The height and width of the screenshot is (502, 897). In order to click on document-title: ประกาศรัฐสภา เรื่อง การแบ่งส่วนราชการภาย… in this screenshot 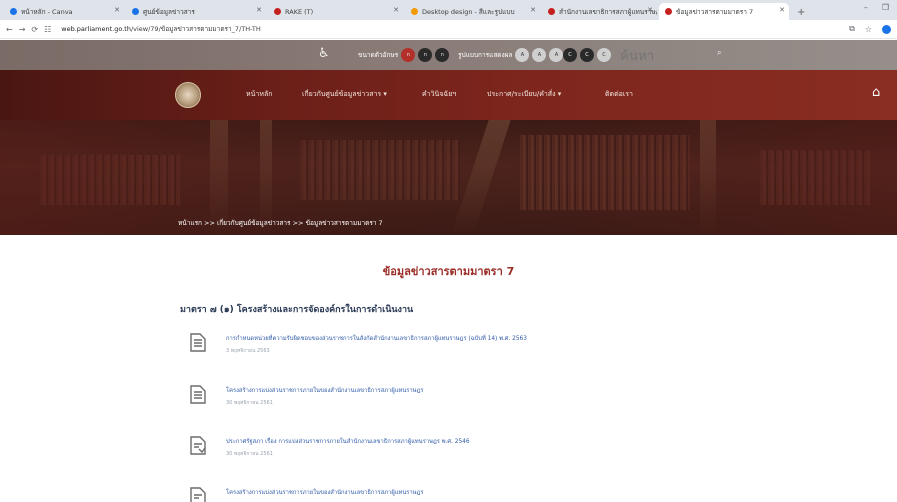, I will do `click(348, 441)`.